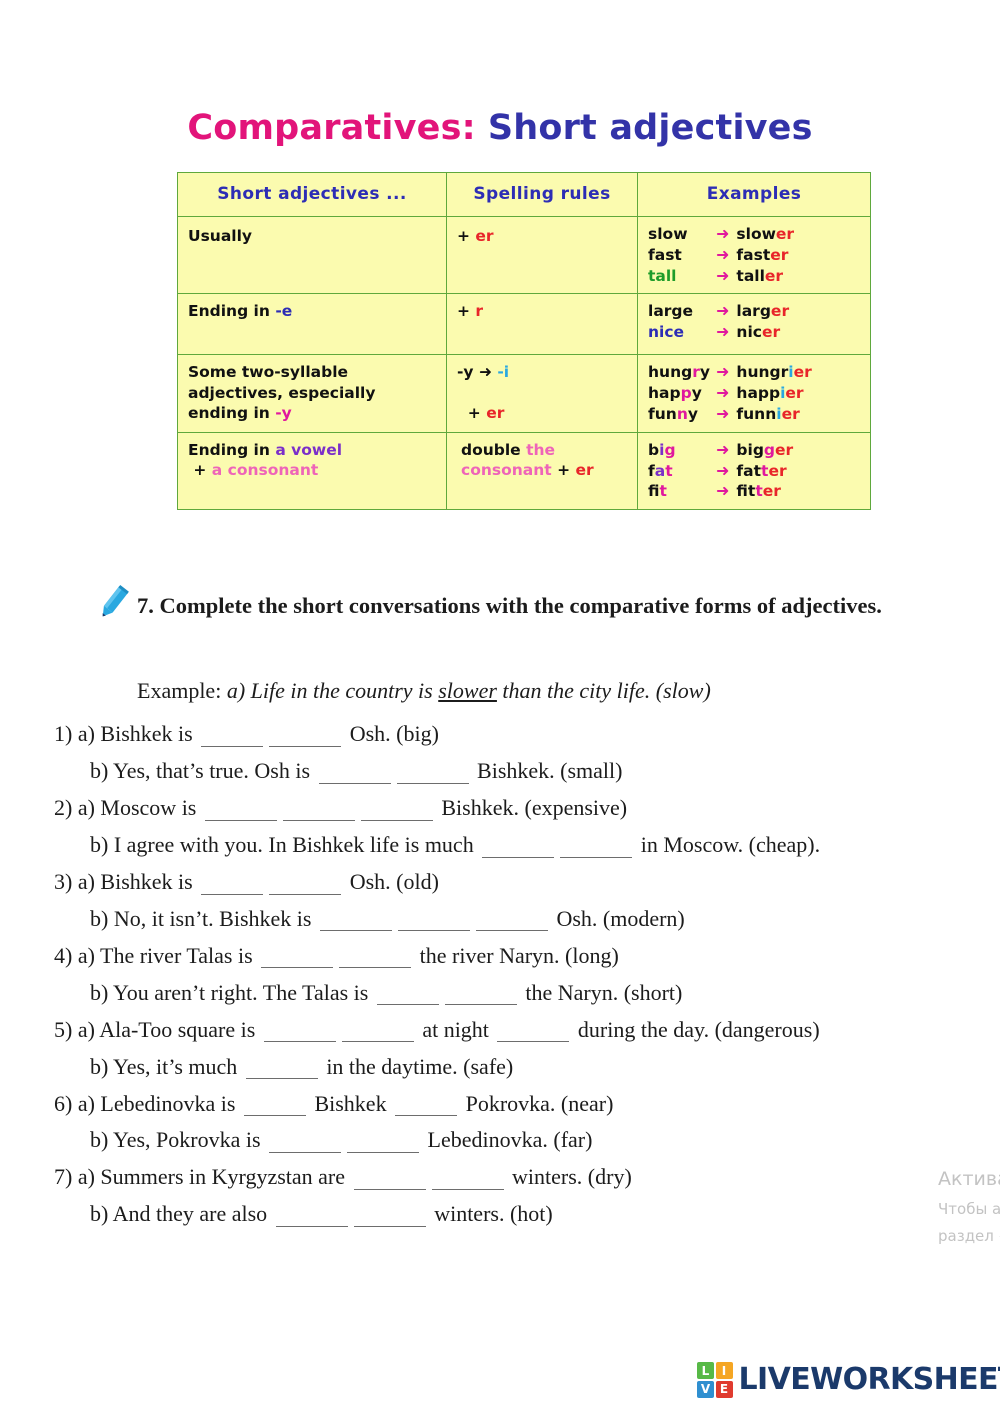 Image resolution: width=1000 pixels, height=1413 pixels. What do you see at coordinates (467, 690) in the screenshot?
I see `example-answer: slower` at bounding box center [467, 690].